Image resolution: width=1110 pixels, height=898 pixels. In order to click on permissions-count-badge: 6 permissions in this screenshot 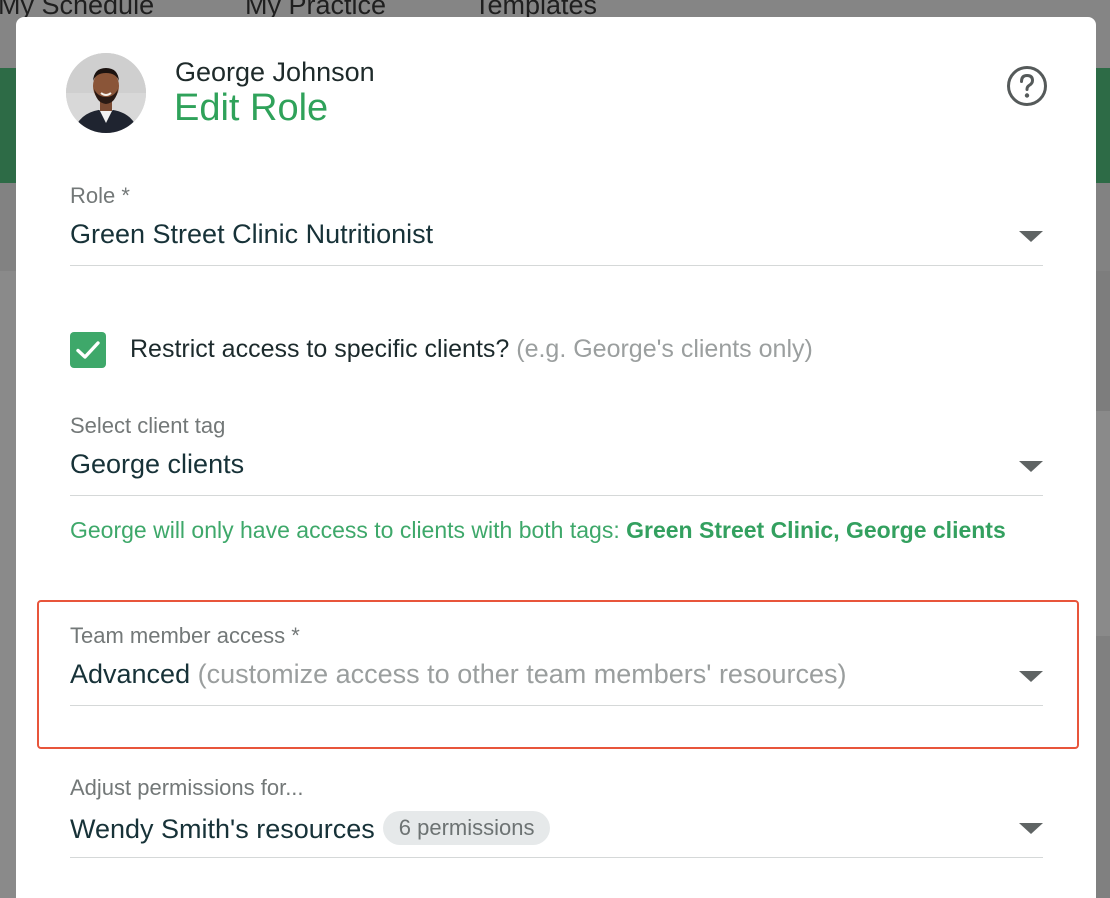, I will do `click(466, 828)`.